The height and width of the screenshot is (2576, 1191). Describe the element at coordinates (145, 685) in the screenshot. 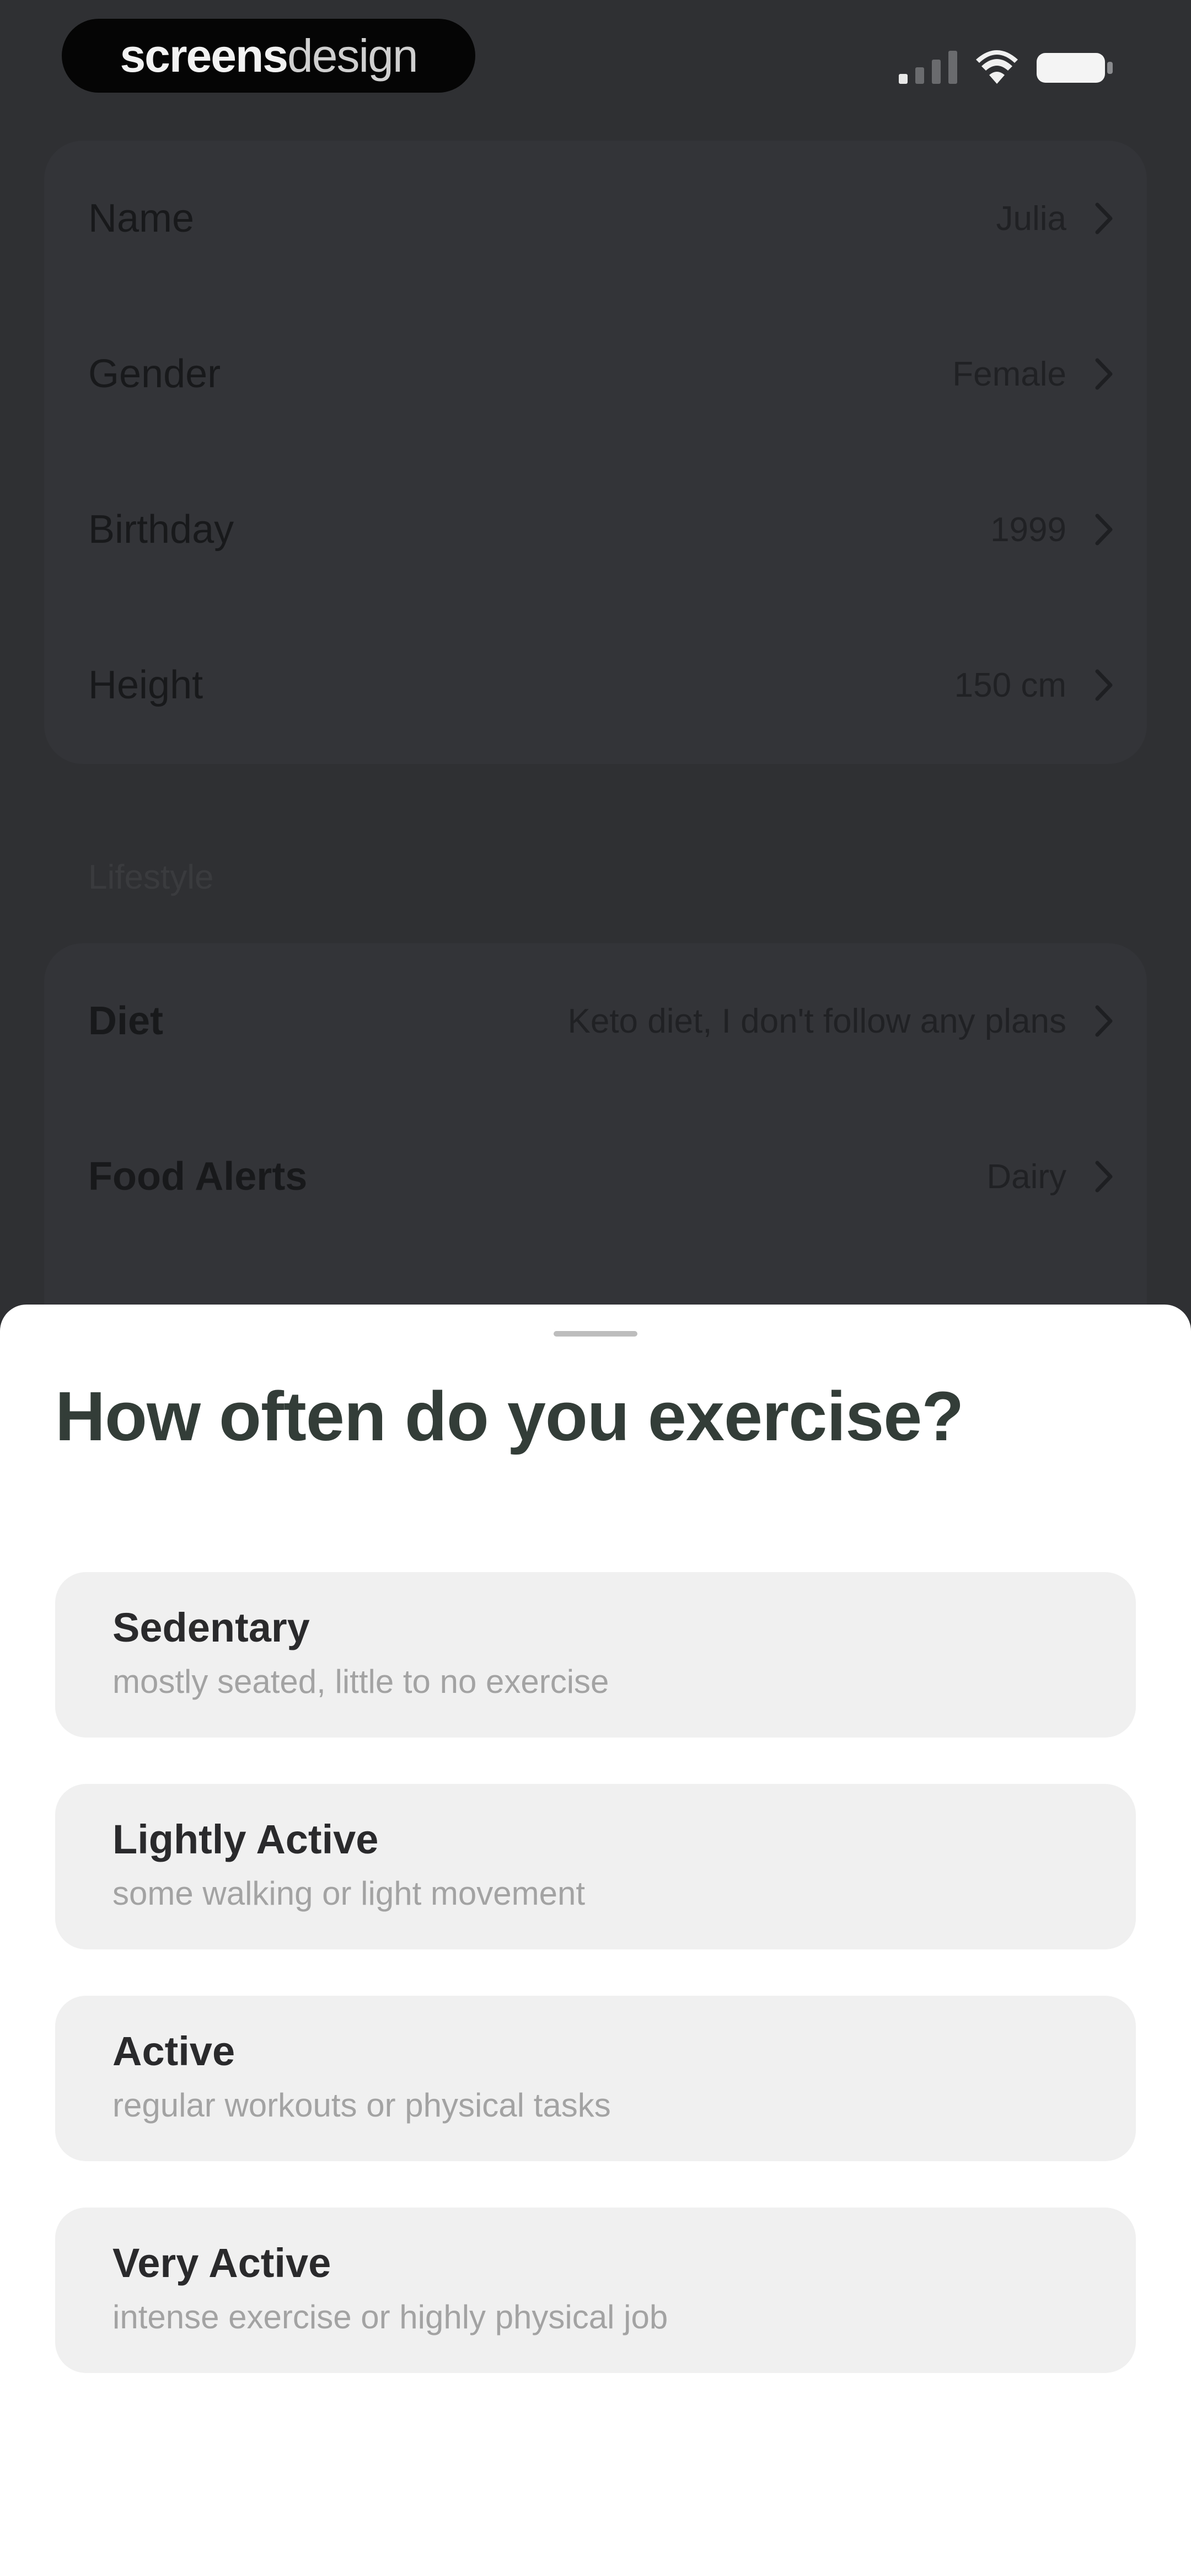

I see `row-label: Height` at that location.